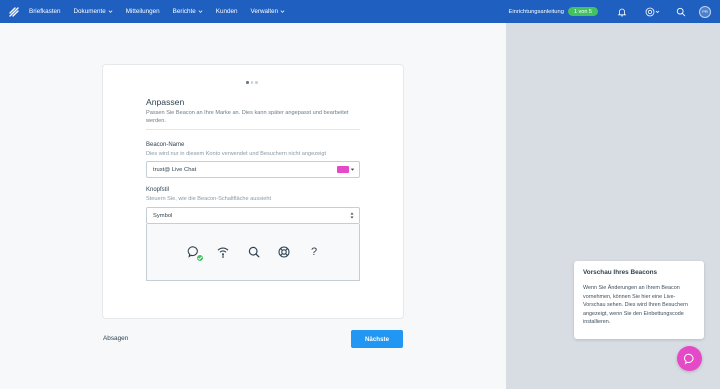 The width and height of the screenshot is (720, 389). What do you see at coordinates (681, 12) in the screenshot?
I see `search-icon` at bounding box center [681, 12].